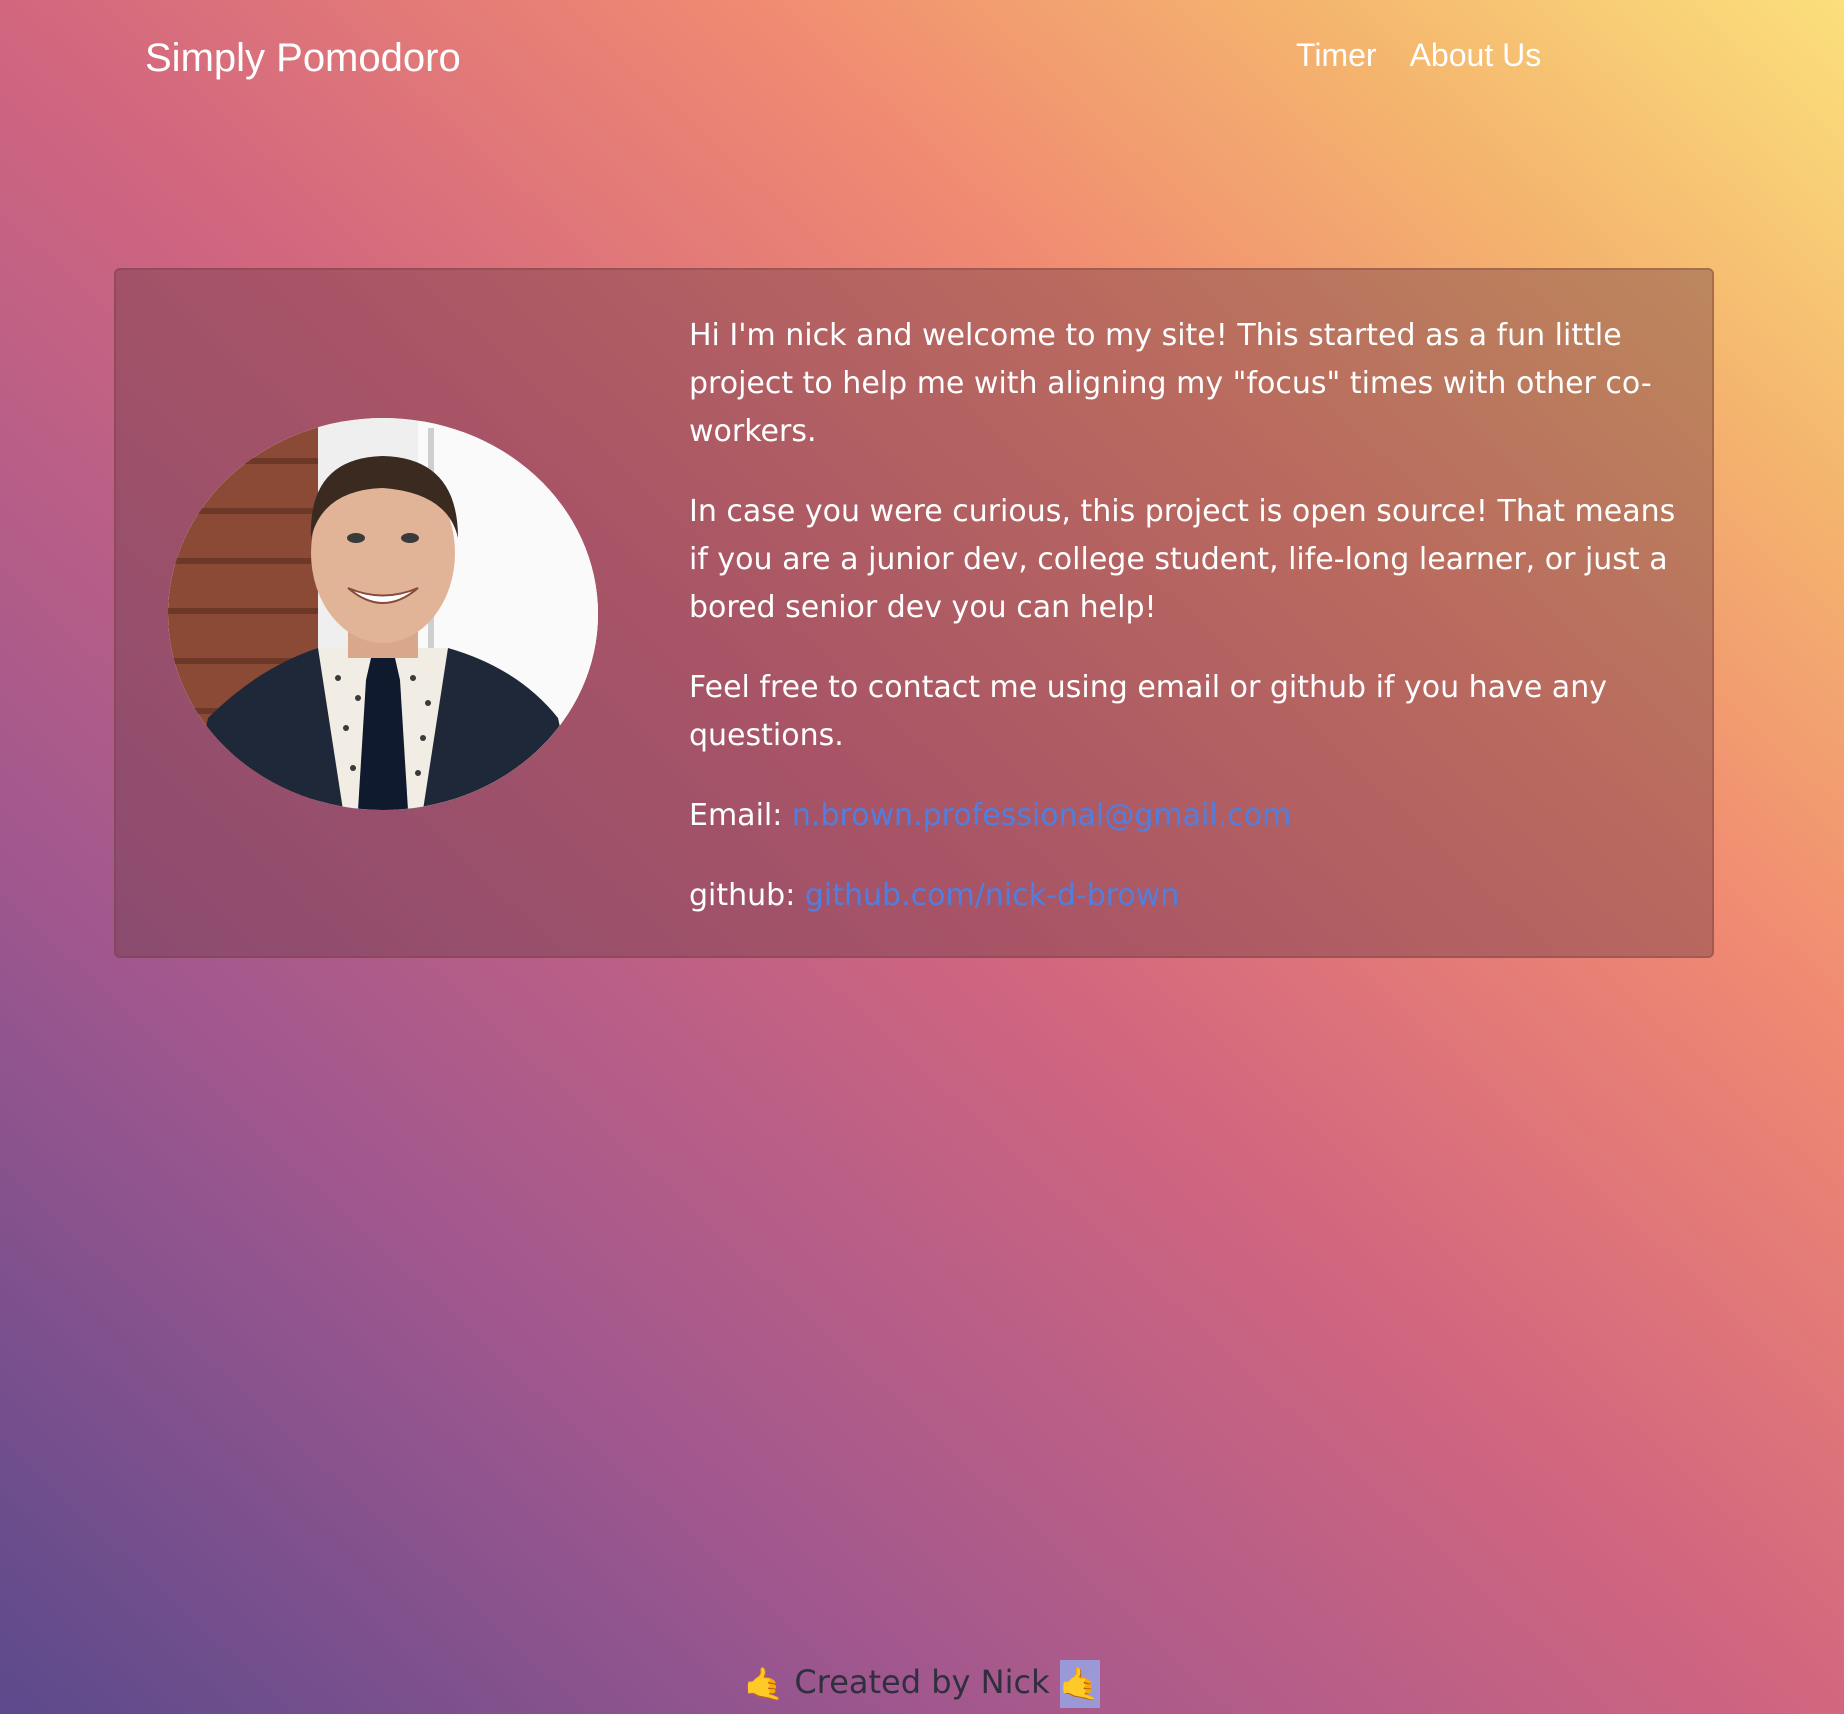 Image resolution: width=1844 pixels, height=1714 pixels. I want to click on email-line: Email: n.brown.professional@gmail.com, so click(1189, 816).